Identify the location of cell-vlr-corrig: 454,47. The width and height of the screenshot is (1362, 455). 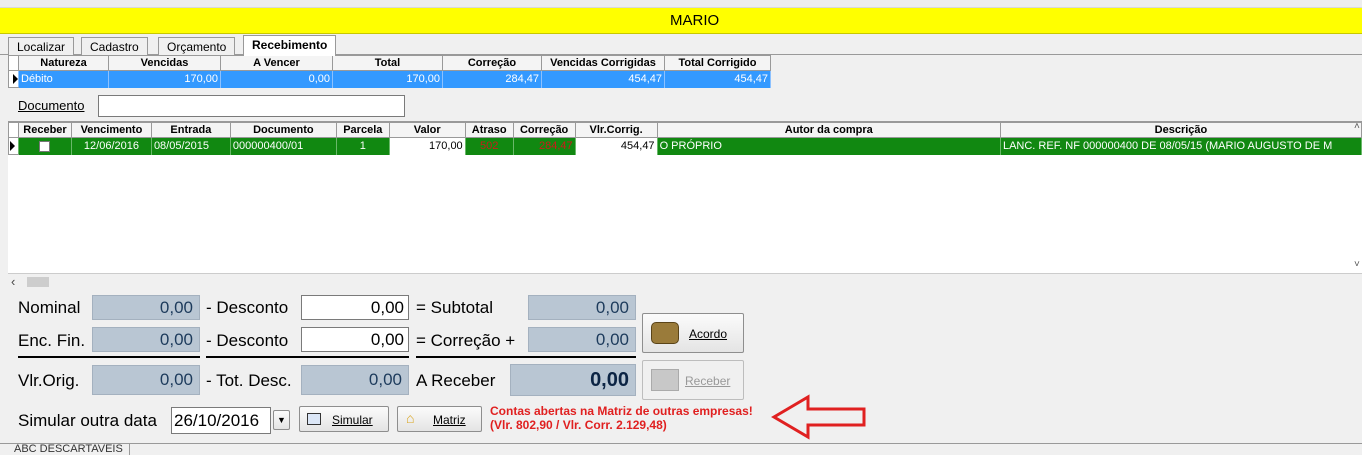
(616, 146).